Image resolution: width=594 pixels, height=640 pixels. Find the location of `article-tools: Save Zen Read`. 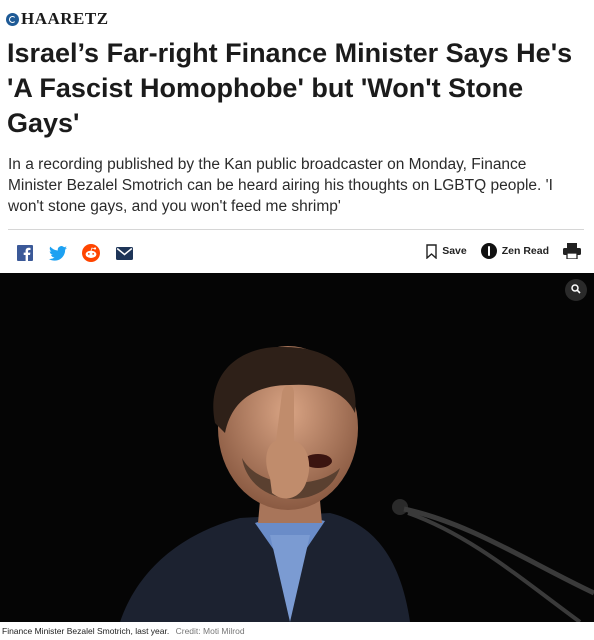

article-tools: Save Zen Read is located at coordinates (499, 251).